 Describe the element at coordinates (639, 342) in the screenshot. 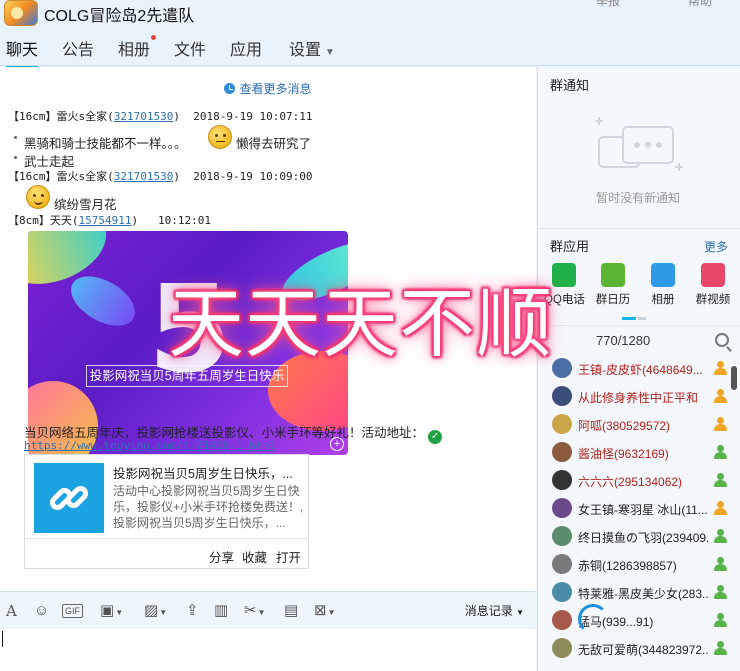

I see `member-list-header: 770/1280` at that location.